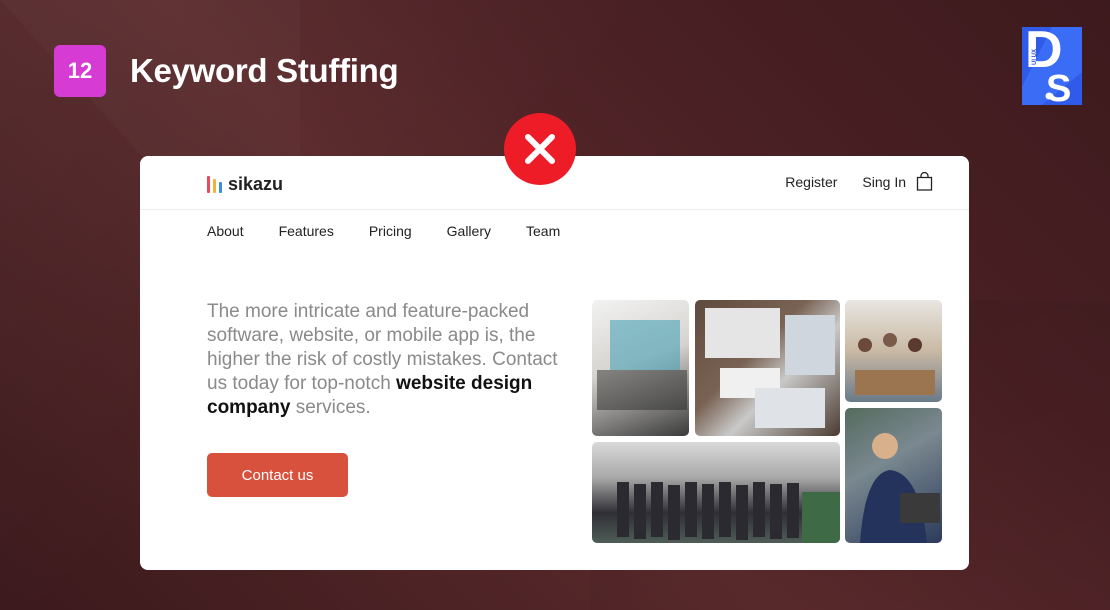  I want to click on svg-text: S, so click(1058, 86).